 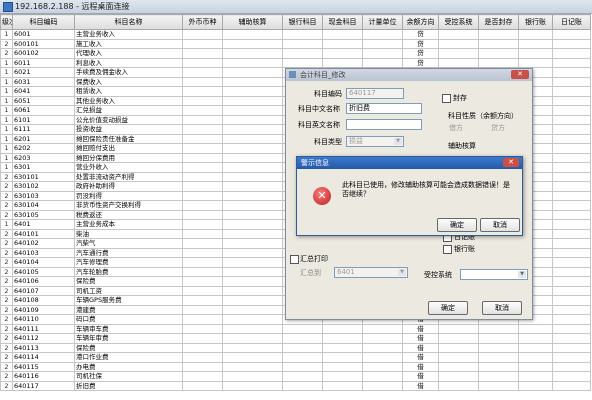 I want to click on code-cell: 6021, so click(x=43, y=72).